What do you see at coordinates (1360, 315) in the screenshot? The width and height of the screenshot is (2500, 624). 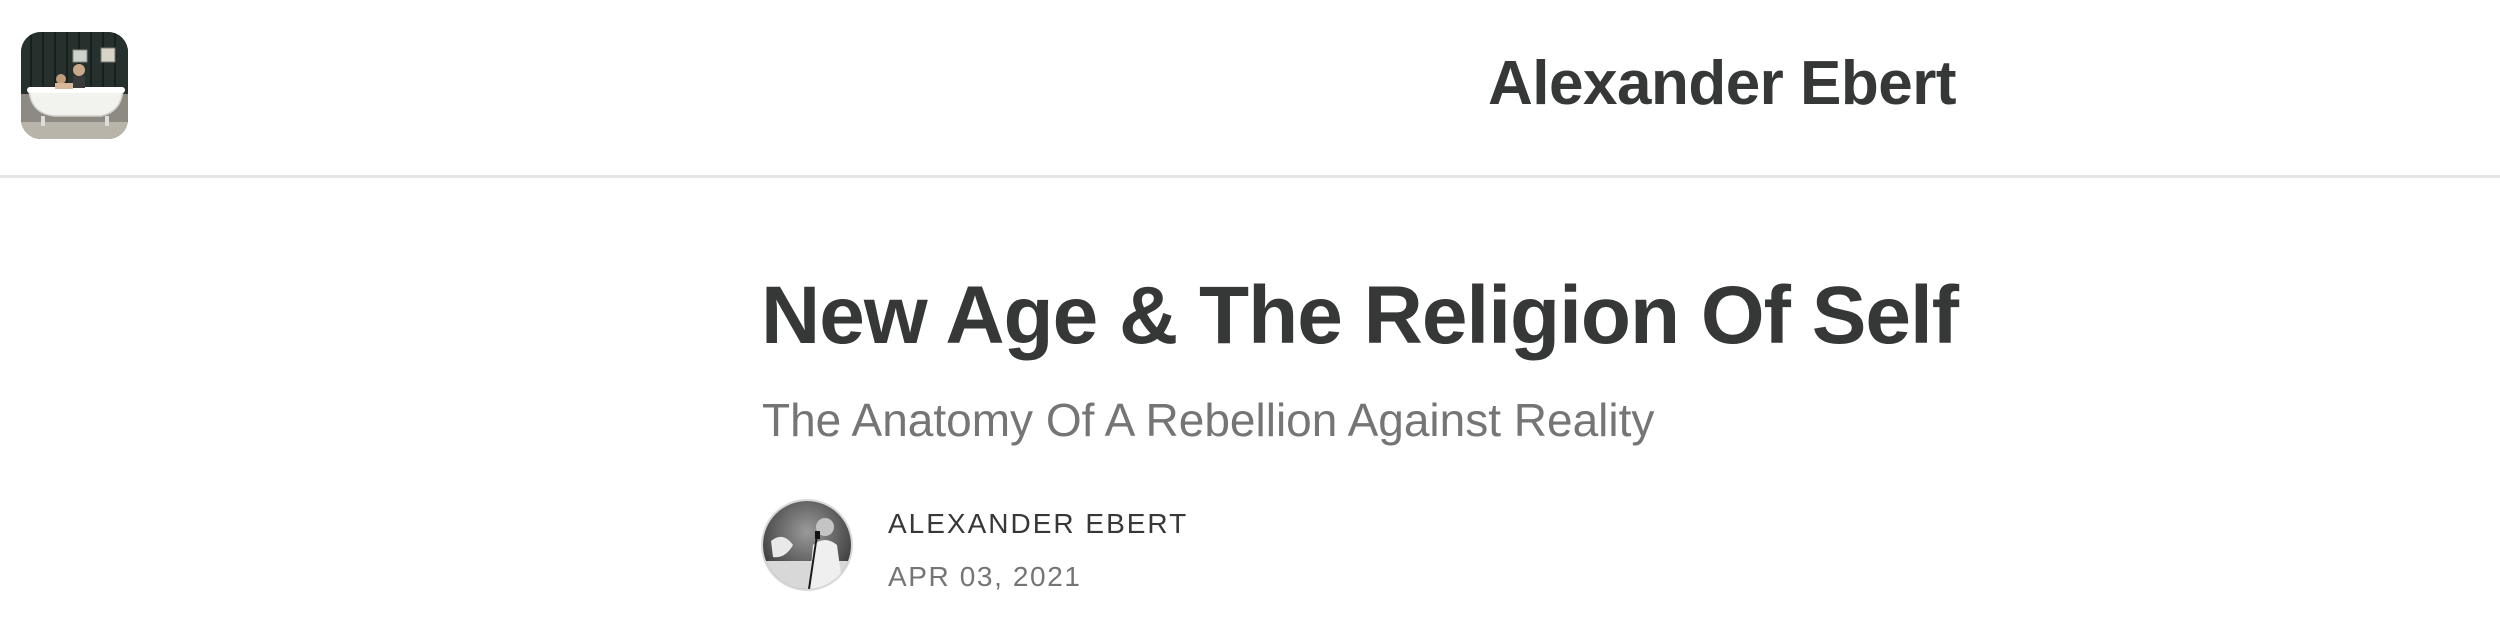 I see `post-title: New Age & The Religion Of Self` at bounding box center [1360, 315].